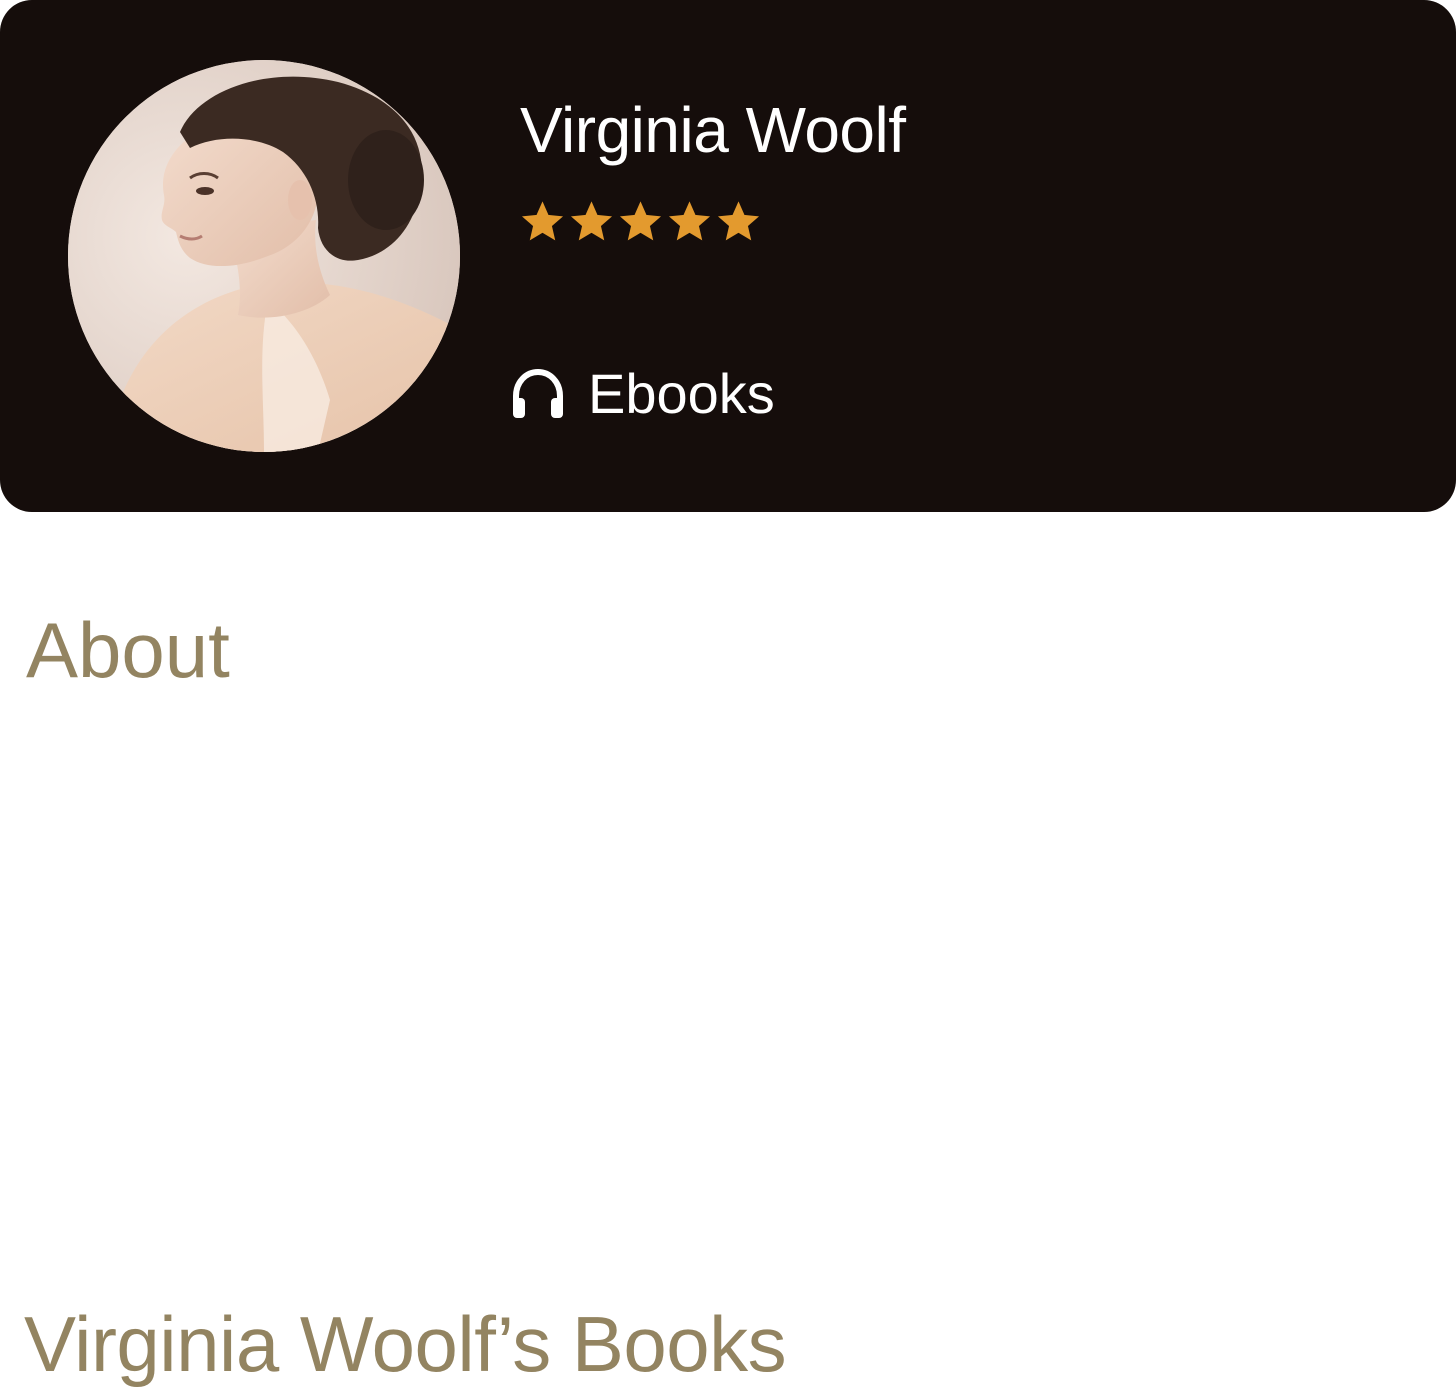 This screenshot has width=1456, height=1390. I want to click on author-name: Virginia Woolf, so click(713, 130).